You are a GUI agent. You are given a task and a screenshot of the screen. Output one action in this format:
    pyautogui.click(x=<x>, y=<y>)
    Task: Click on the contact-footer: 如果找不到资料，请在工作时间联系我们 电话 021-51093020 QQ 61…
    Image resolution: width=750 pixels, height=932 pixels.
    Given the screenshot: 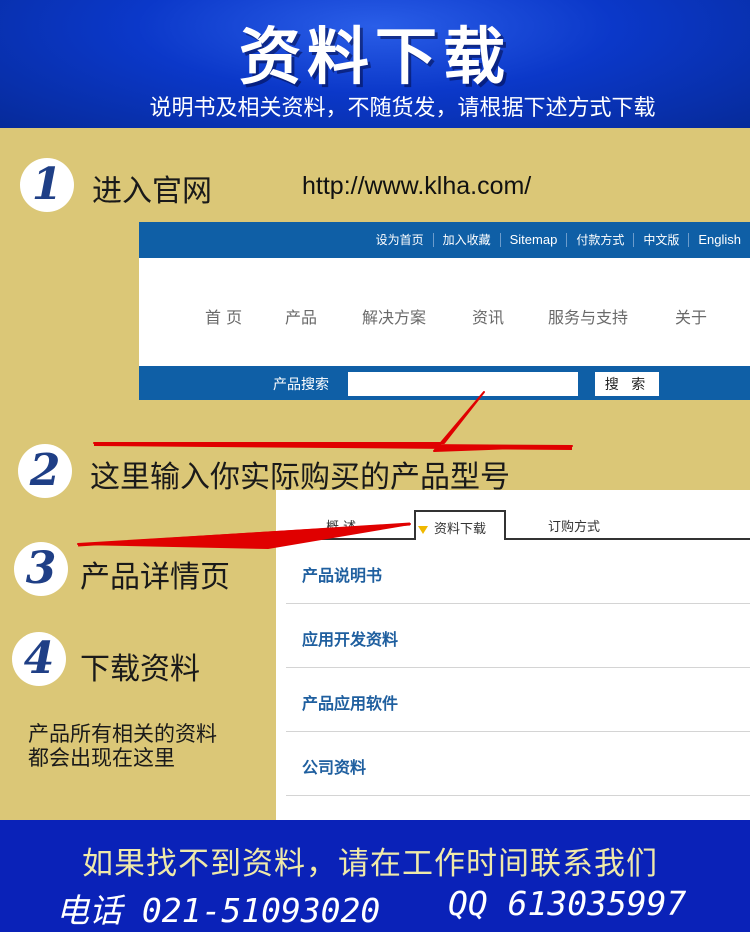 What is the action you would take?
    pyautogui.click(x=375, y=876)
    